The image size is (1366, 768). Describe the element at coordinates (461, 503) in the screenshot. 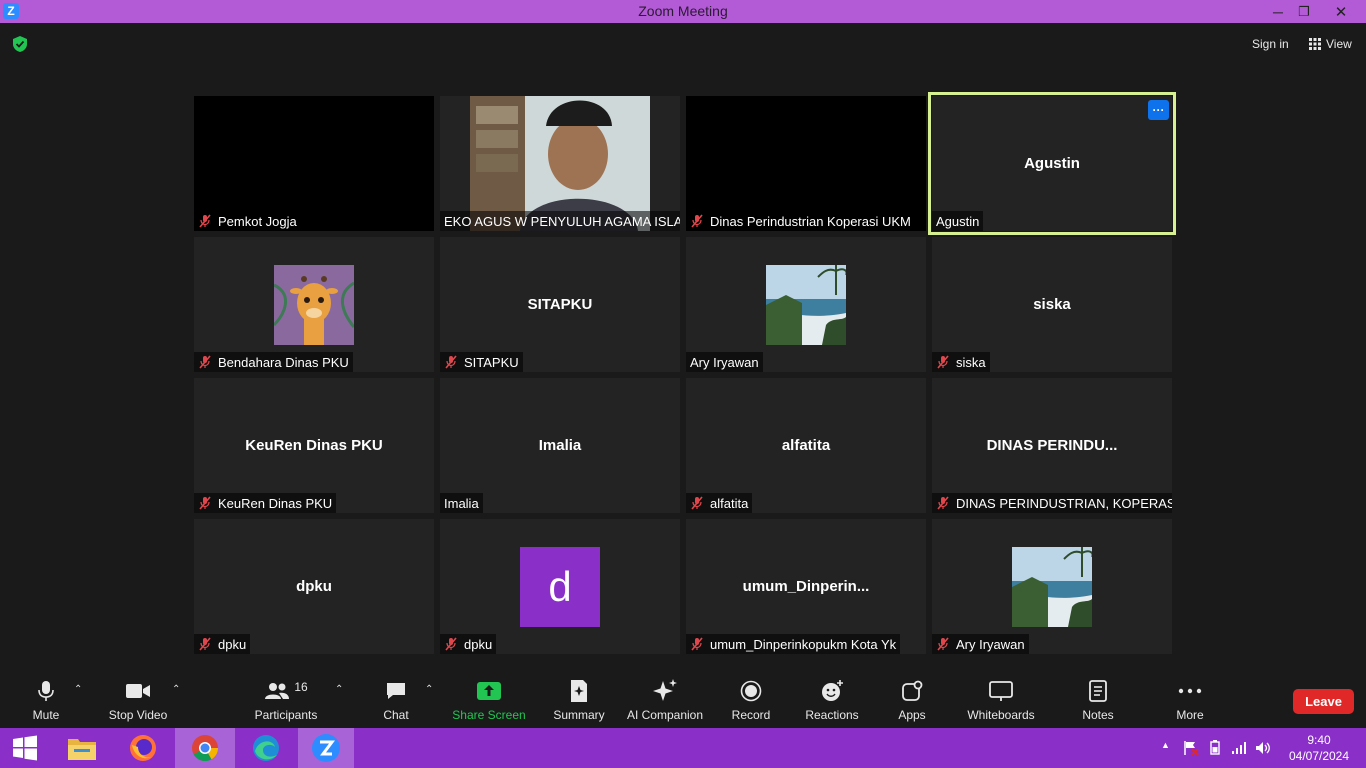

I see `participant-name-label: Imalia` at that location.